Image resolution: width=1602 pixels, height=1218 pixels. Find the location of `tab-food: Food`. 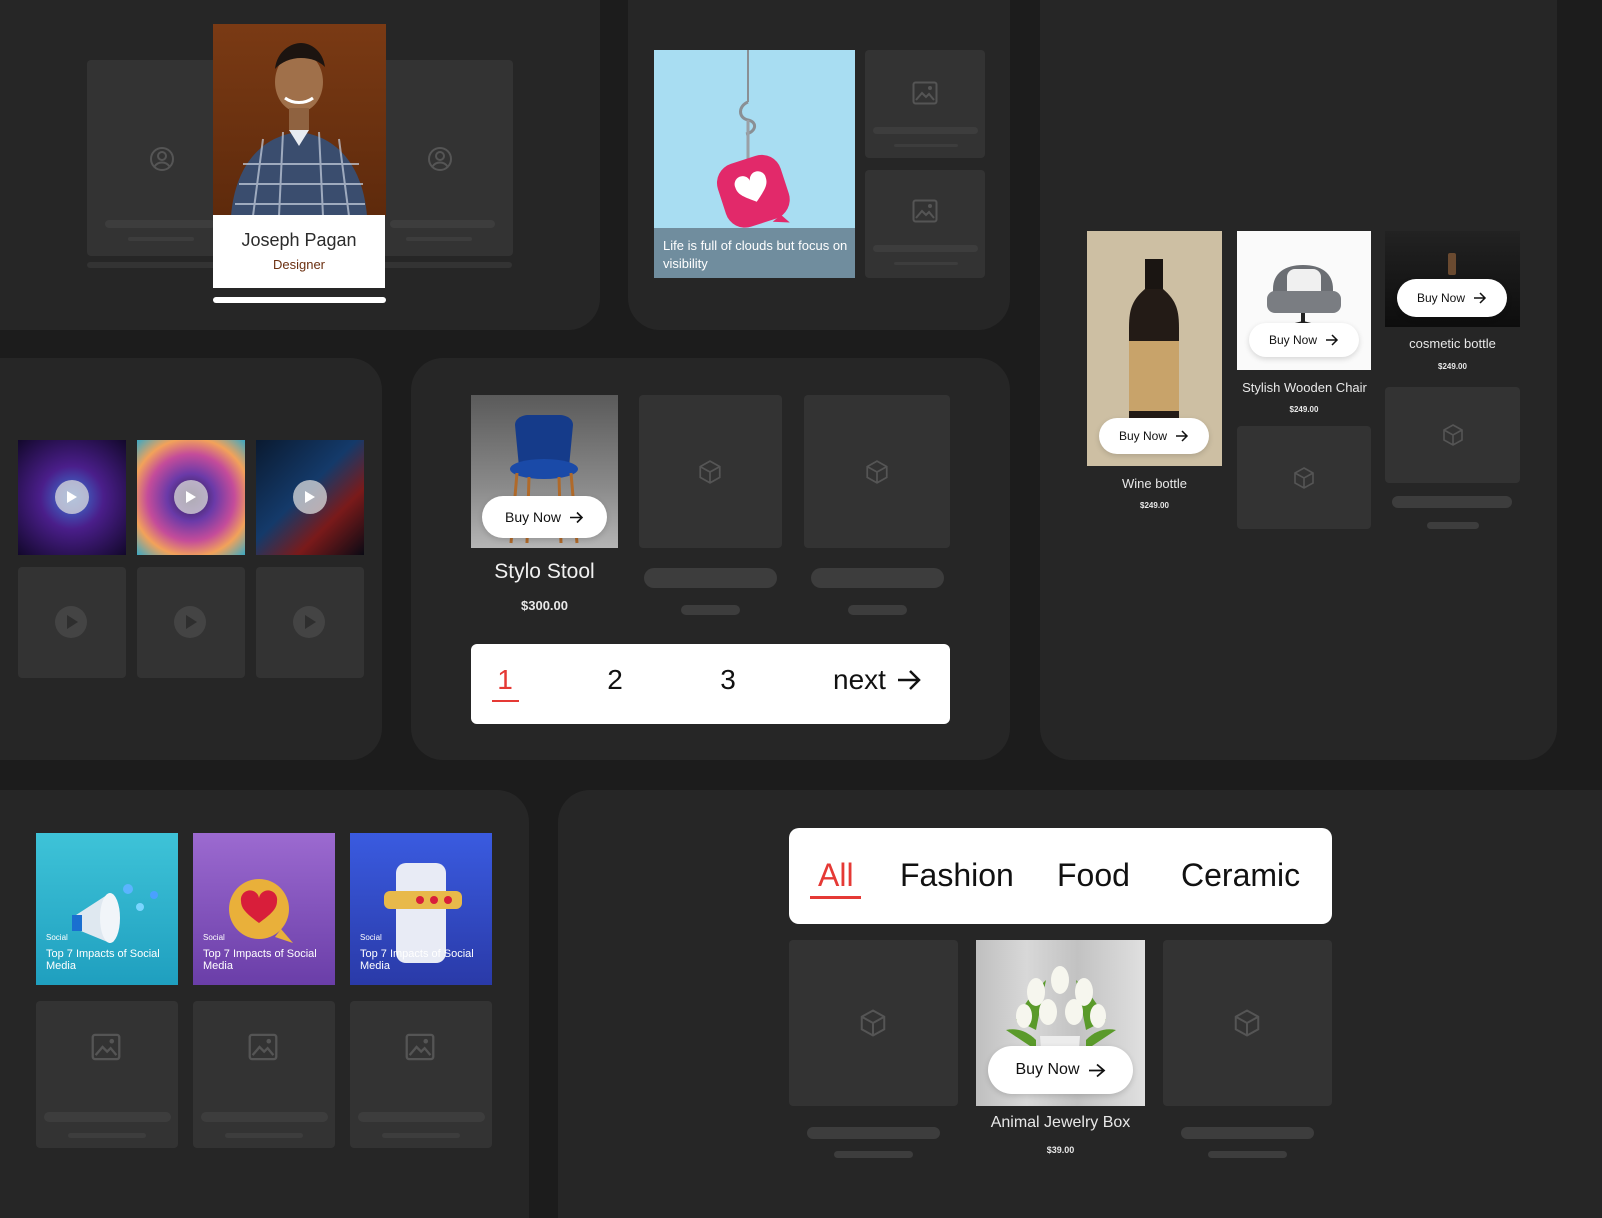

tab-food: Food is located at coordinates (1093, 875).